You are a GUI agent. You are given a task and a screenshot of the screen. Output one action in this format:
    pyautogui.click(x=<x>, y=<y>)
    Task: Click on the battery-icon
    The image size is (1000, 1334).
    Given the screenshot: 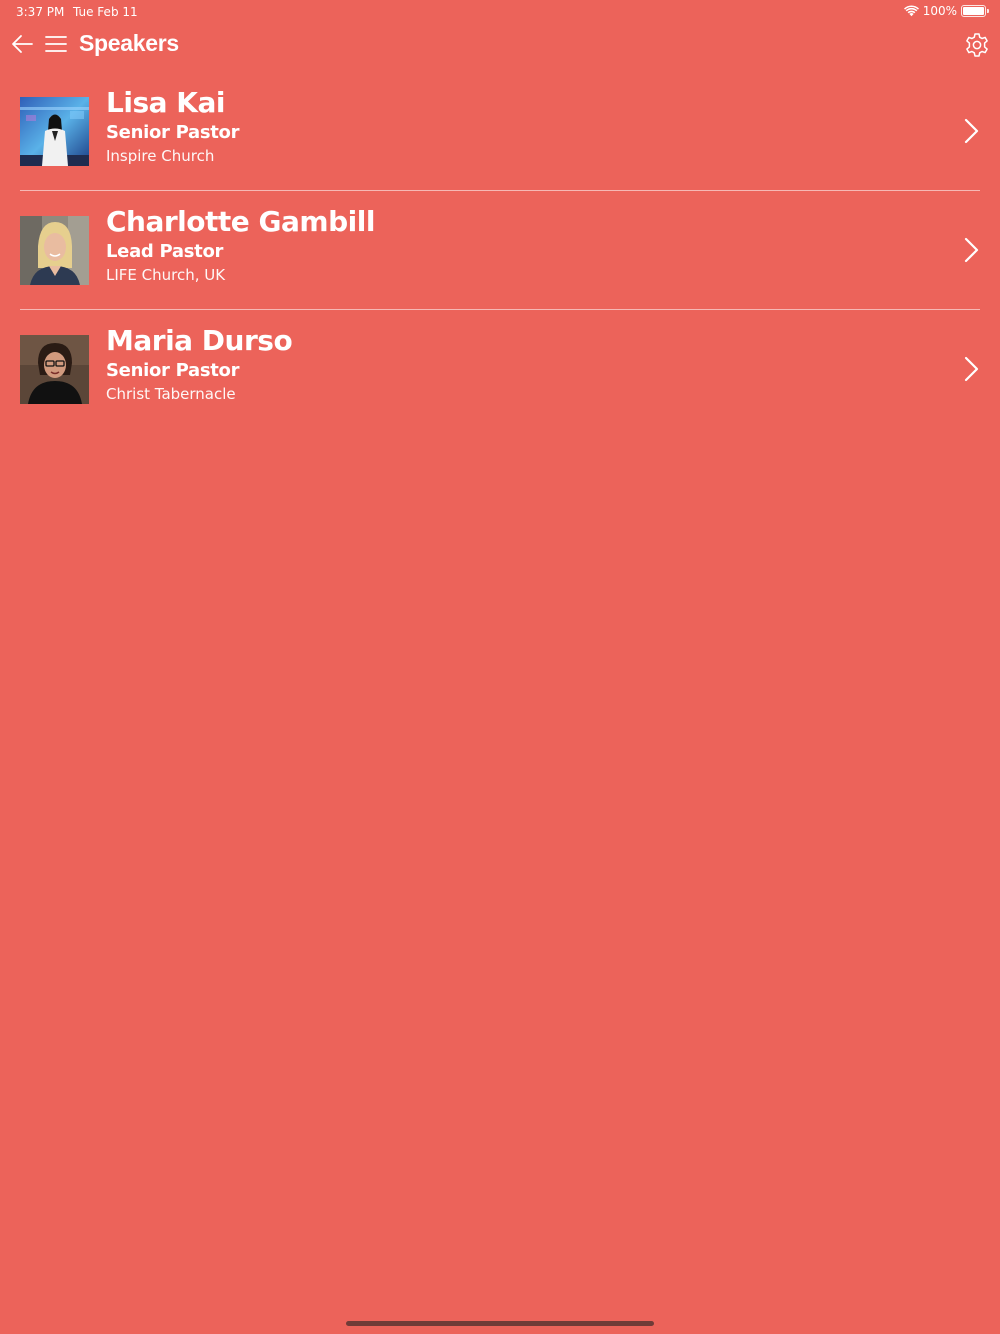 What is the action you would take?
    pyautogui.click(x=975, y=11)
    